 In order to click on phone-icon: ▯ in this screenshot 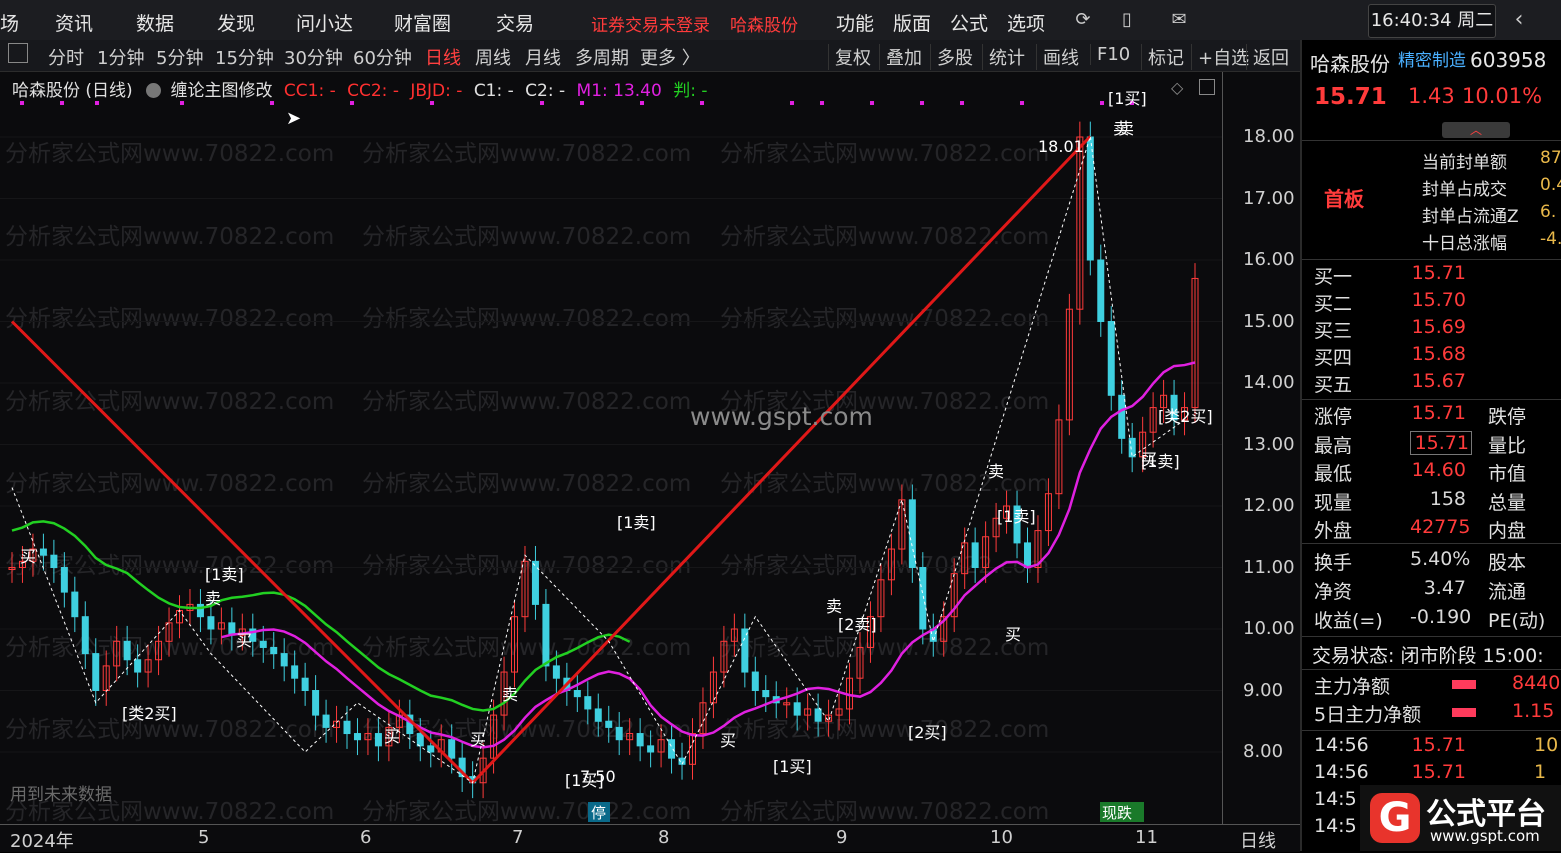, I will do `click(1127, 20)`.